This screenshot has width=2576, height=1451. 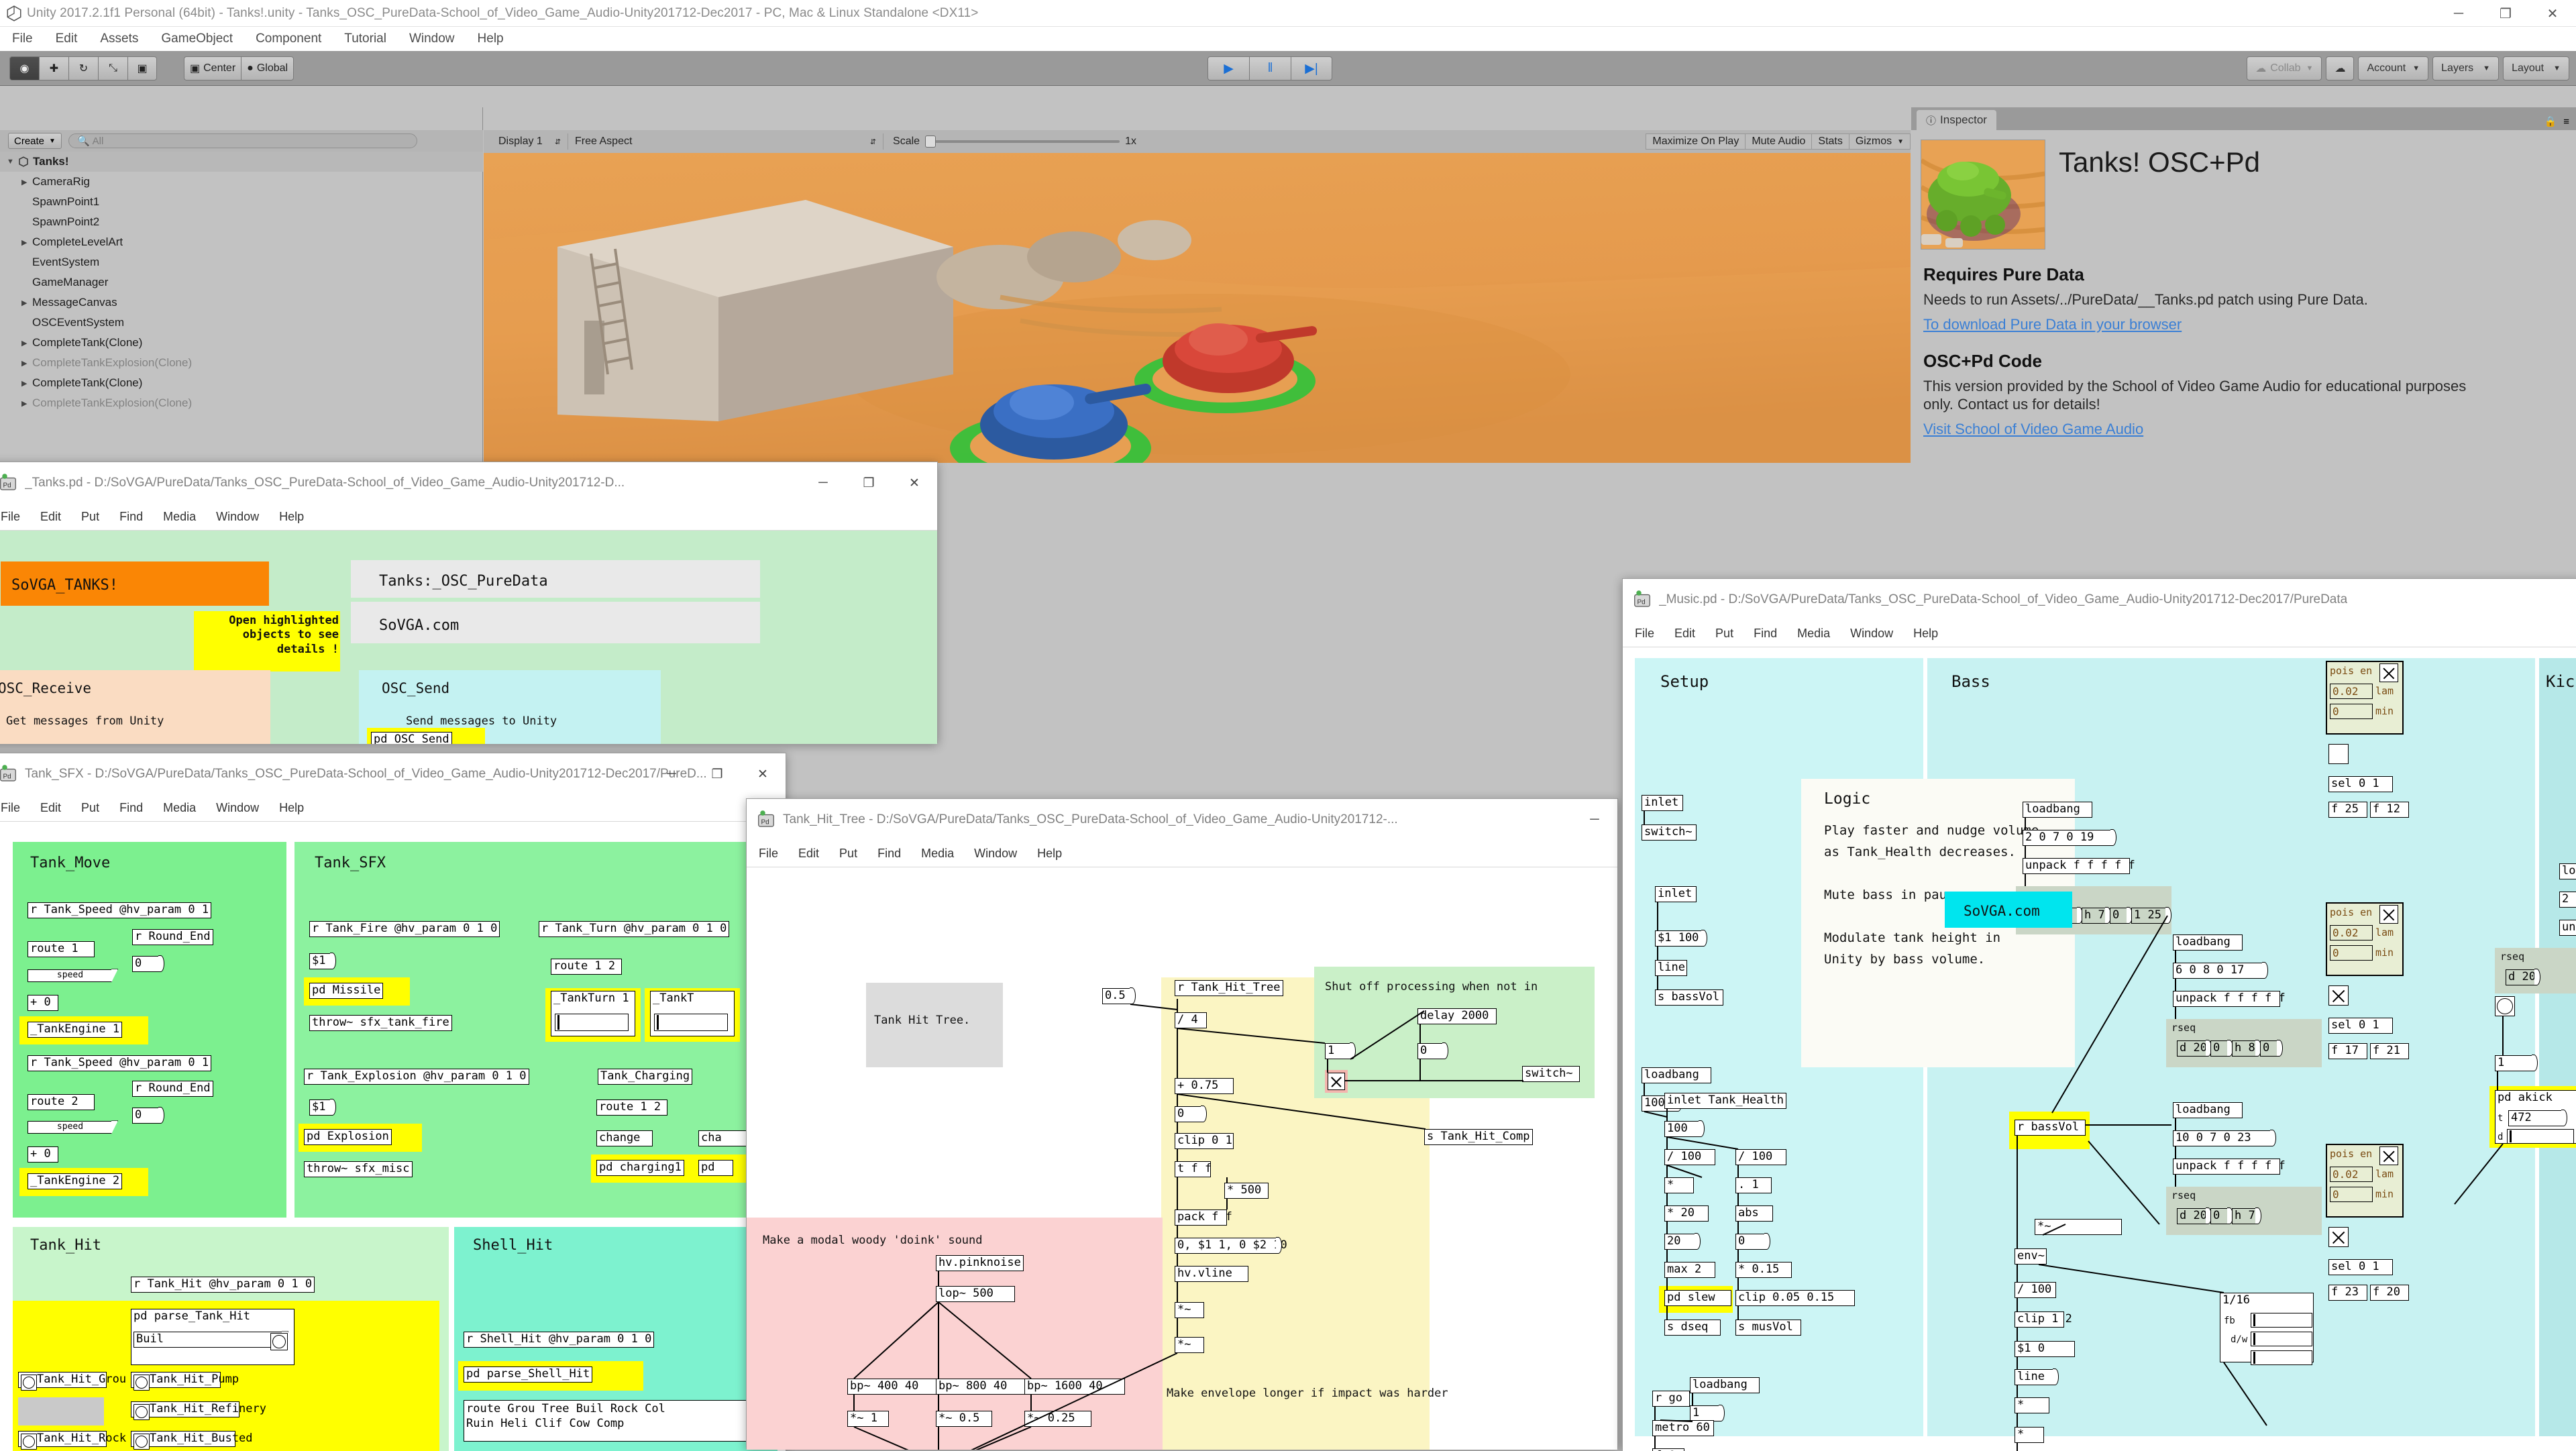 I want to click on obj-clip-1-2: $1 0, so click(x=2045, y=1349).